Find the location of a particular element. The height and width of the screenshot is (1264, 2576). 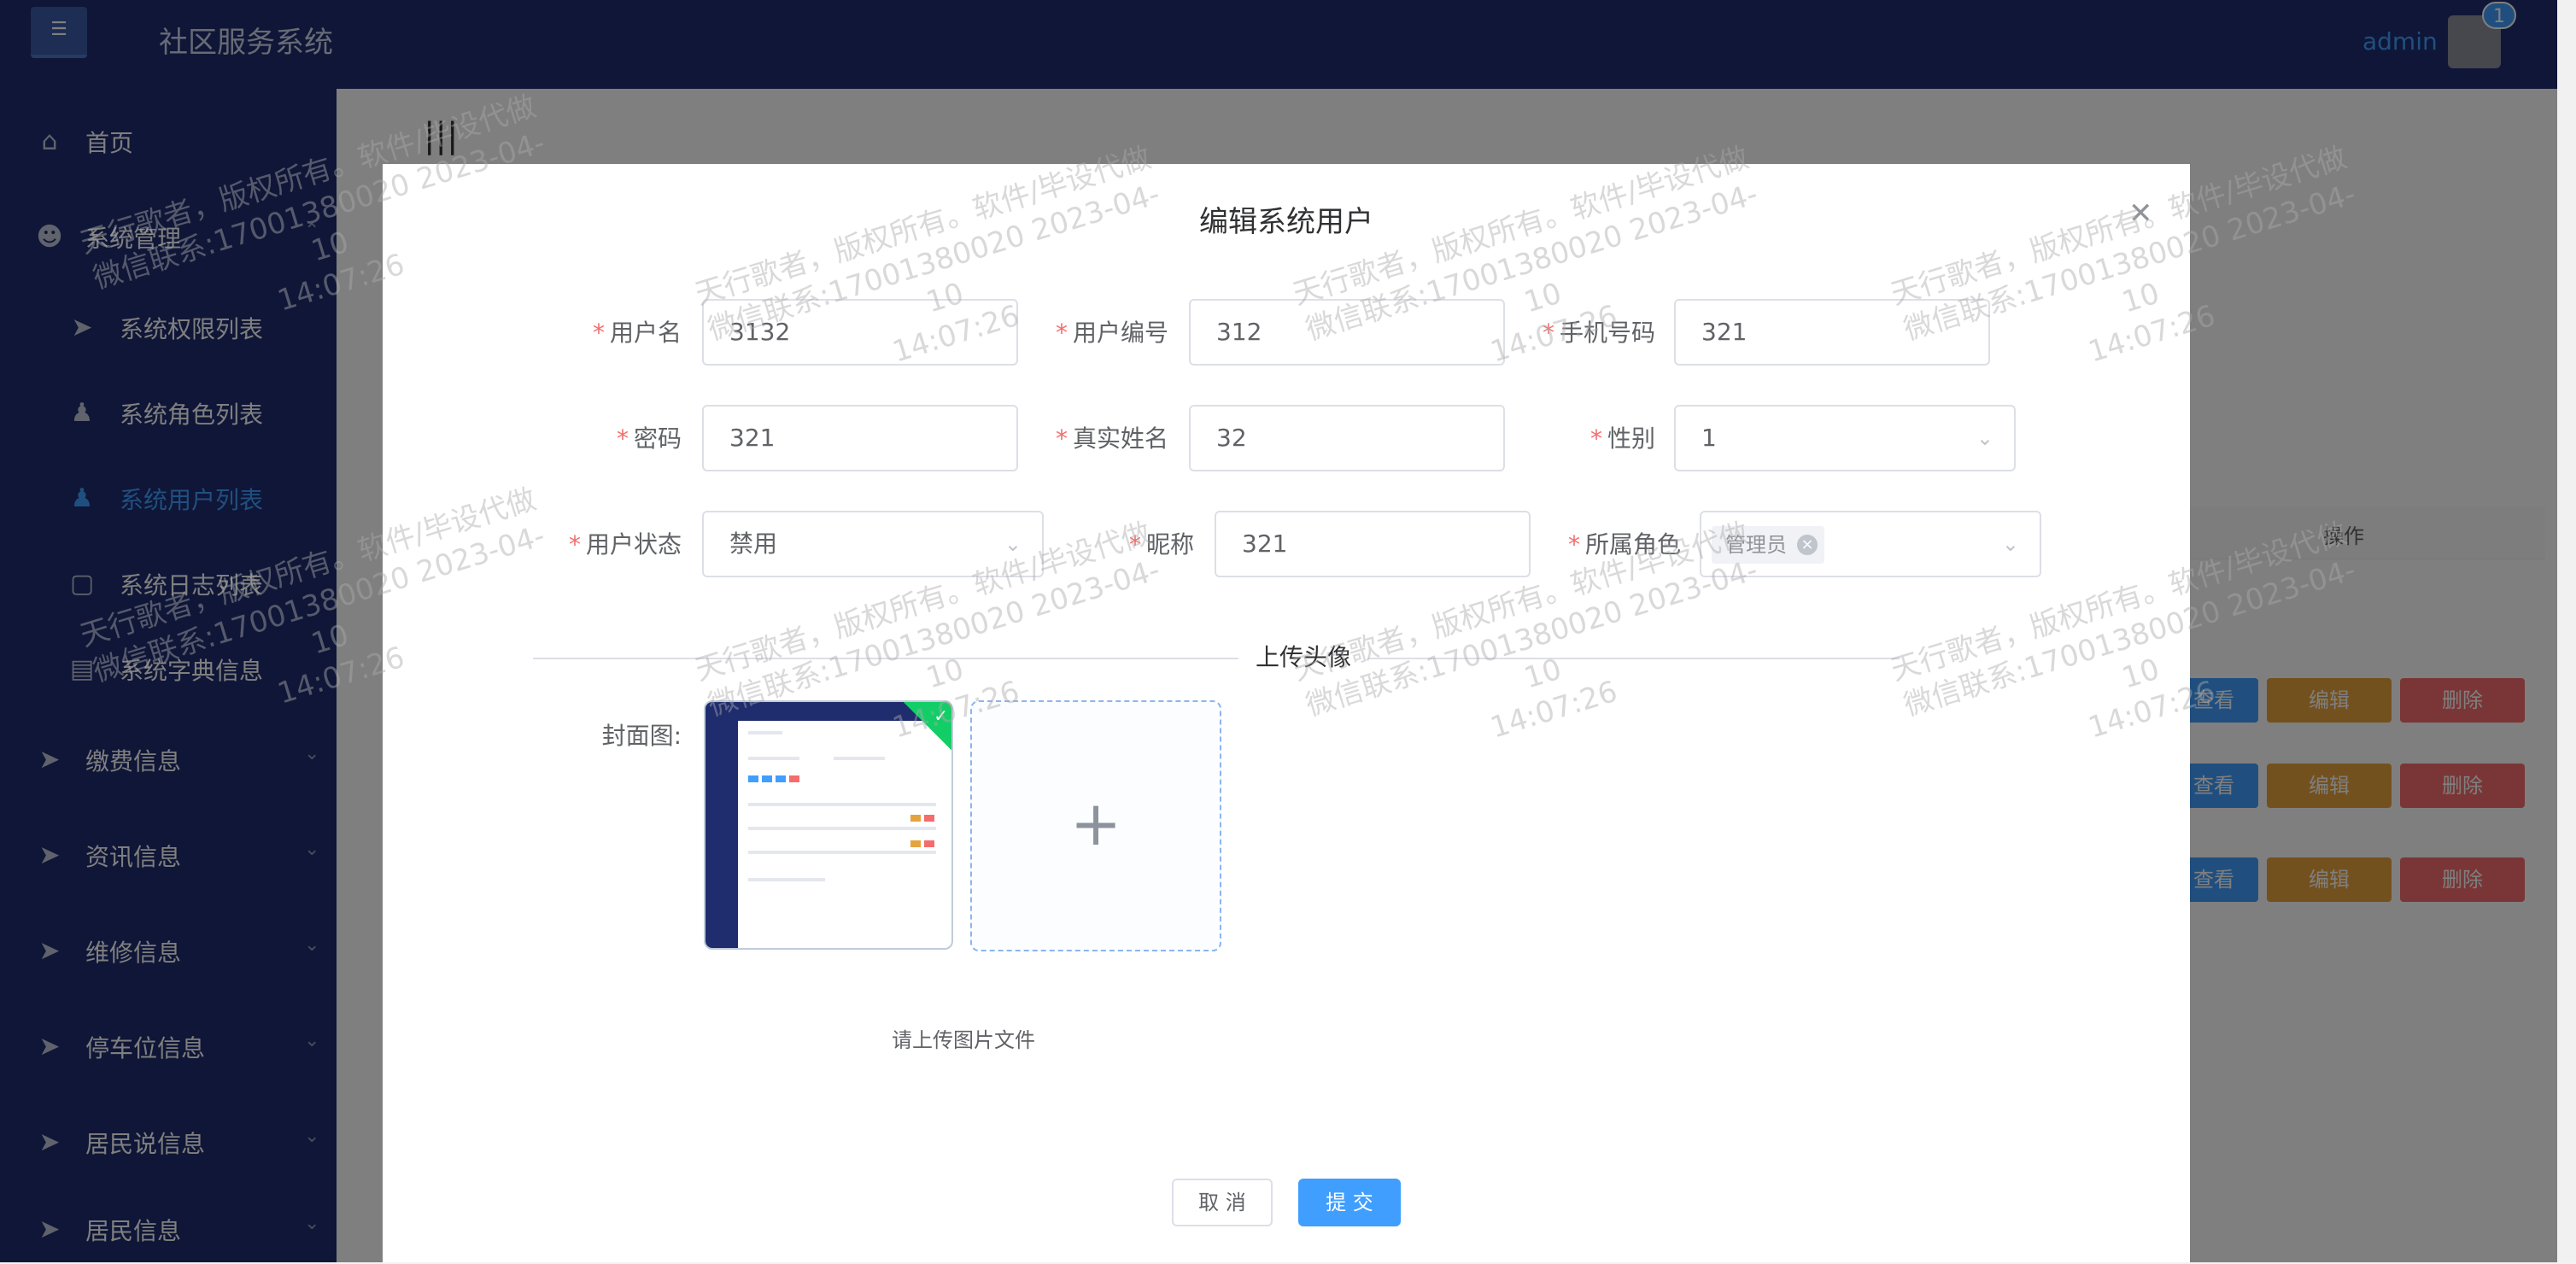

role-tag: 管理员 × is located at coordinates (1768, 545).